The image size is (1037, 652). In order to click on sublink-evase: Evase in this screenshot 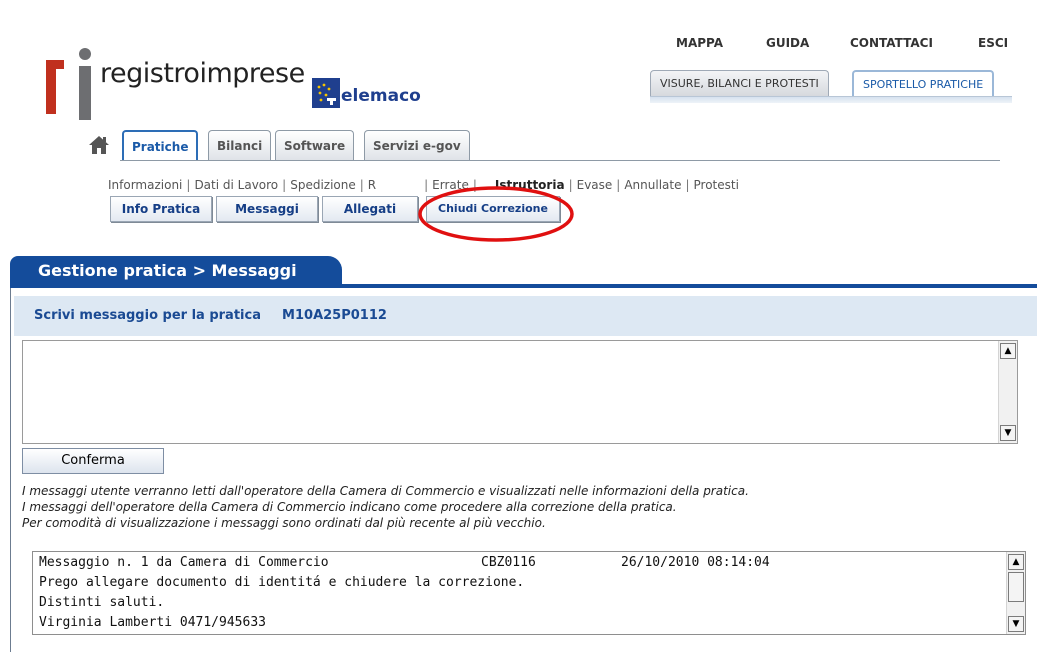, I will do `click(595, 185)`.